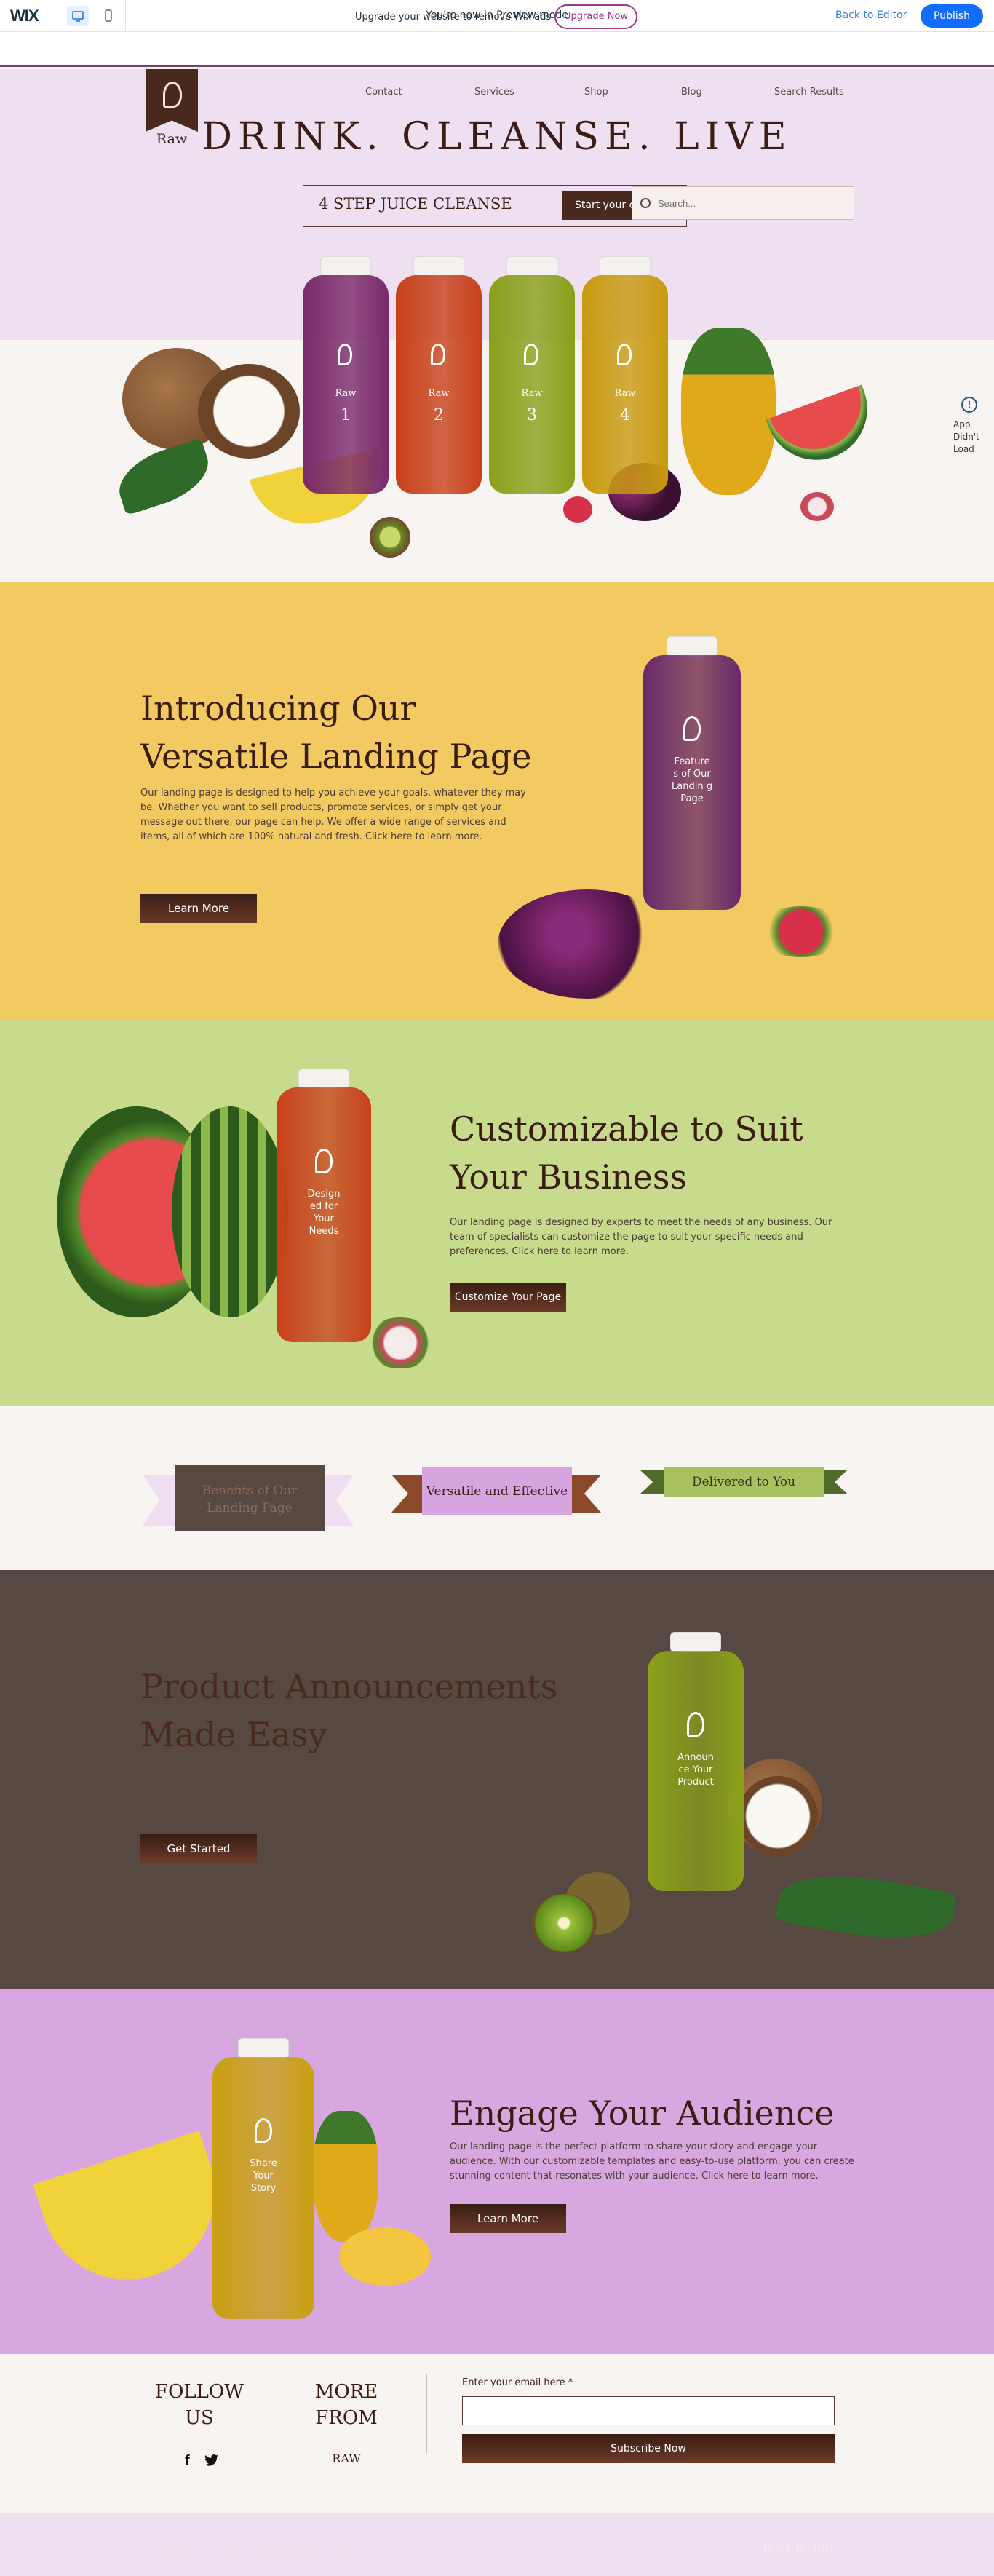 The height and width of the screenshot is (2576, 994). I want to click on hero-title: DRINK. CLEANSE. LIVE, so click(497, 137).